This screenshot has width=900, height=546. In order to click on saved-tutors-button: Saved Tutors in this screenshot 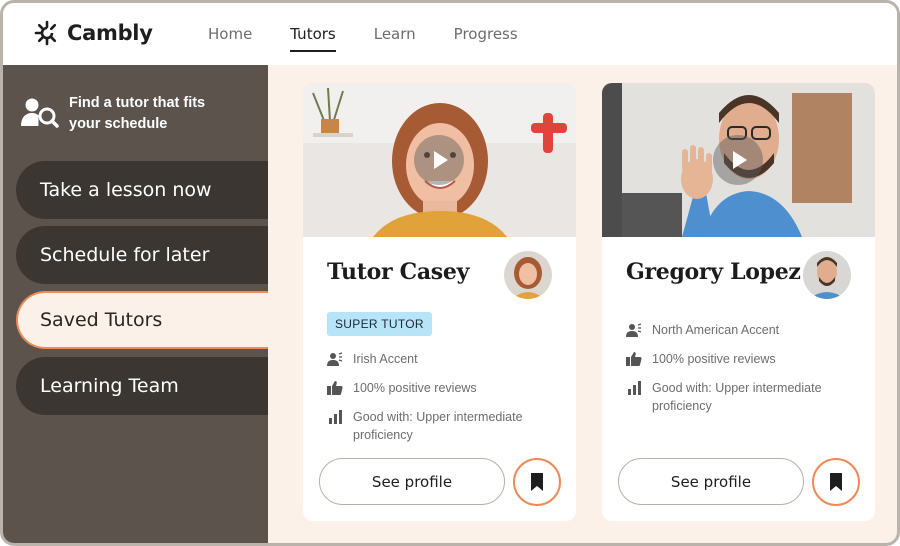, I will do `click(142, 320)`.